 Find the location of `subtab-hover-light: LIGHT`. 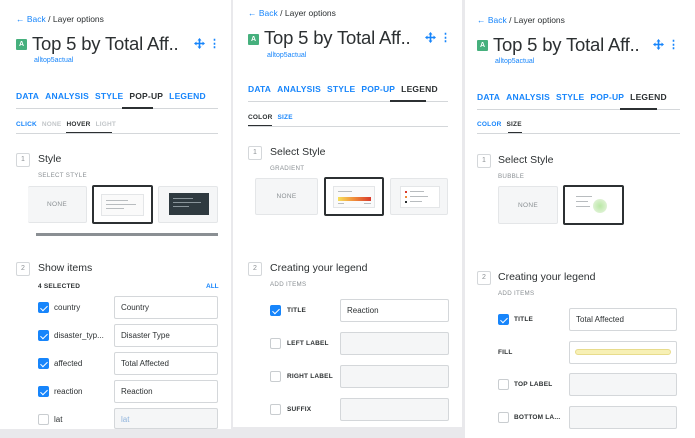

subtab-hover-light: LIGHT is located at coordinates (106, 124).